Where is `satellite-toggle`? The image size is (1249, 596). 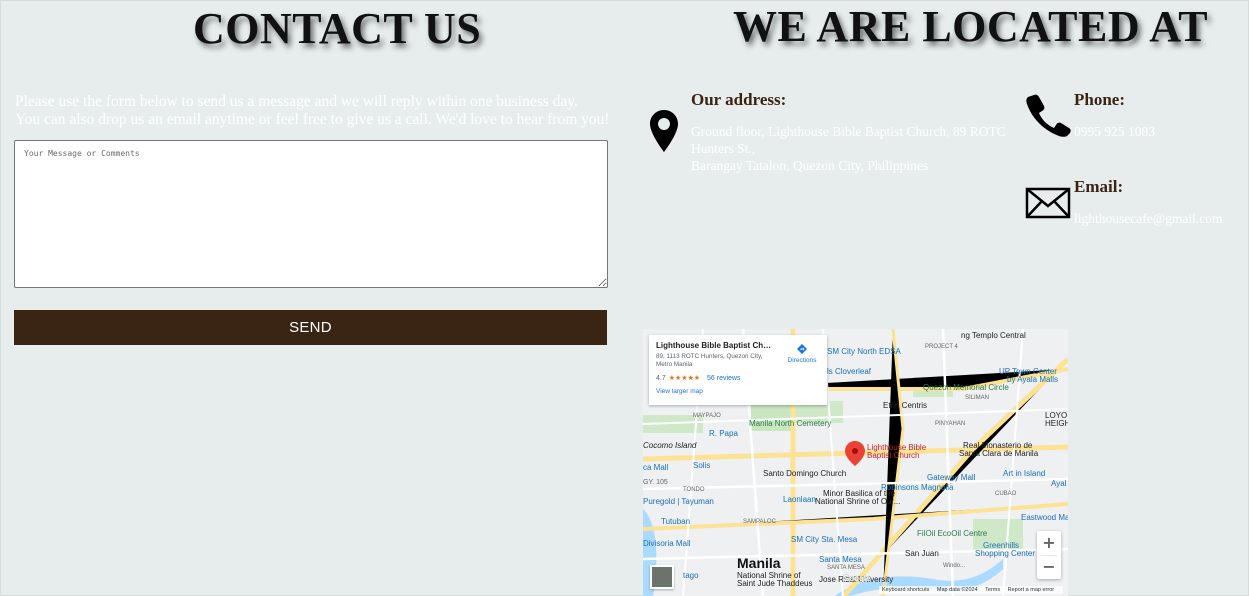
satellite-toggle is located at coordinates (662, 577).